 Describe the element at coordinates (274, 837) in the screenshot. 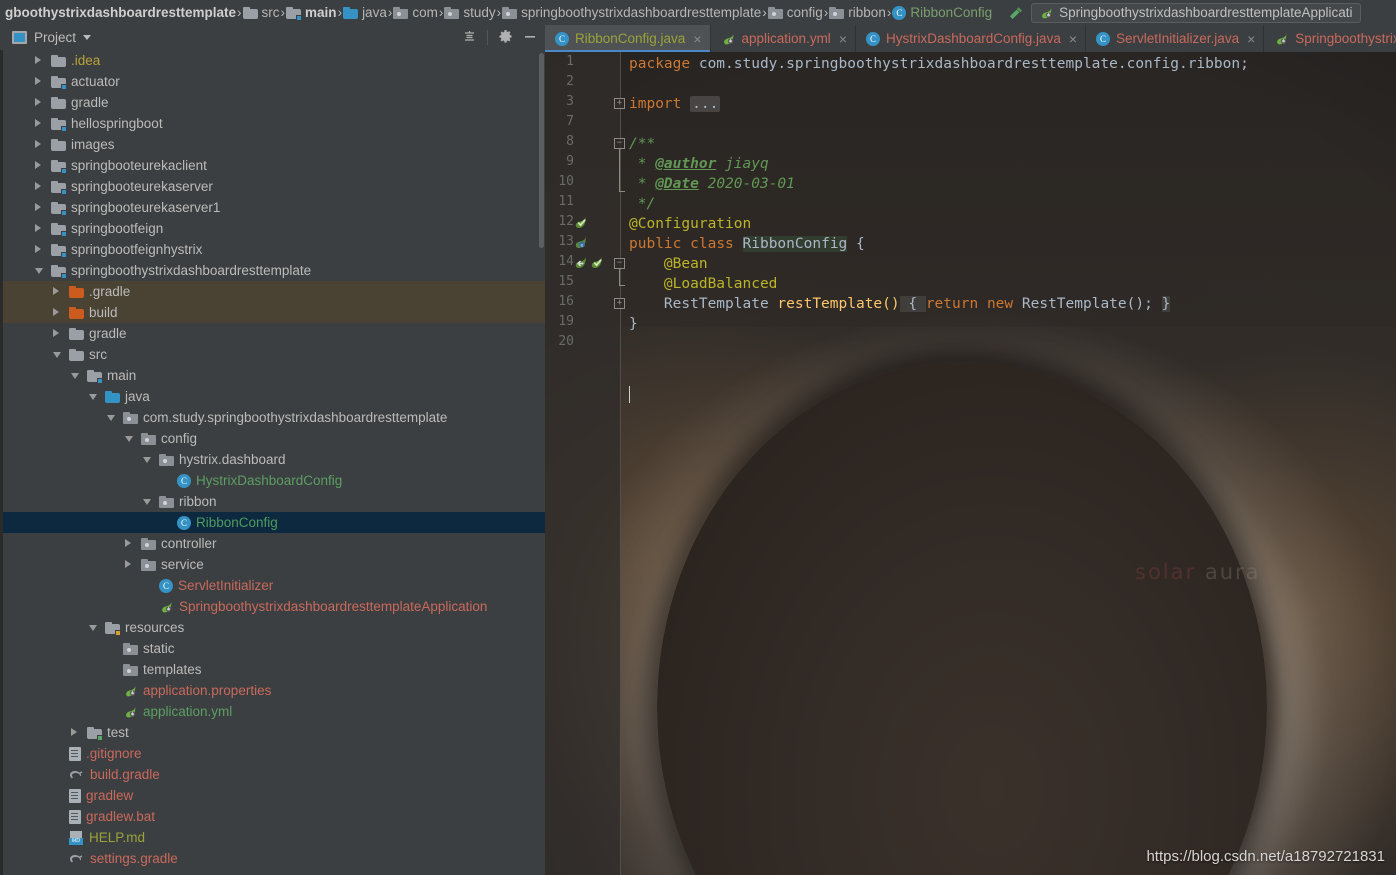

I see `tree-item-help-md: MD HELP.md` at that location.